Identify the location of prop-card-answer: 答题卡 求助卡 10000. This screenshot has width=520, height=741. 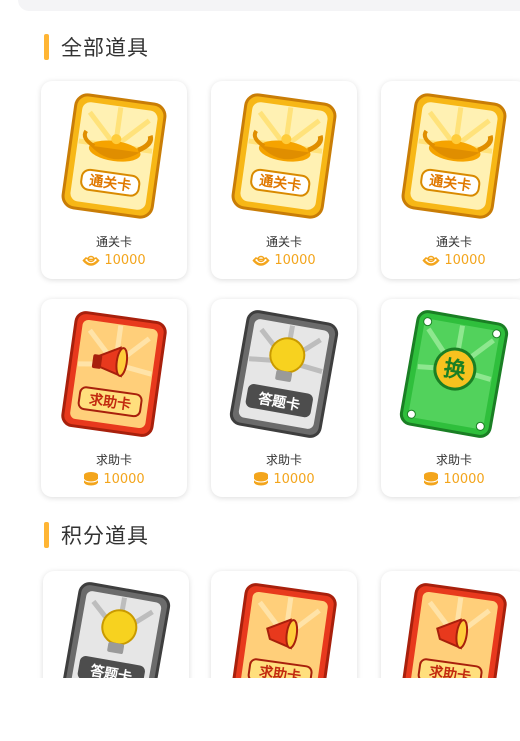
(284, 398).